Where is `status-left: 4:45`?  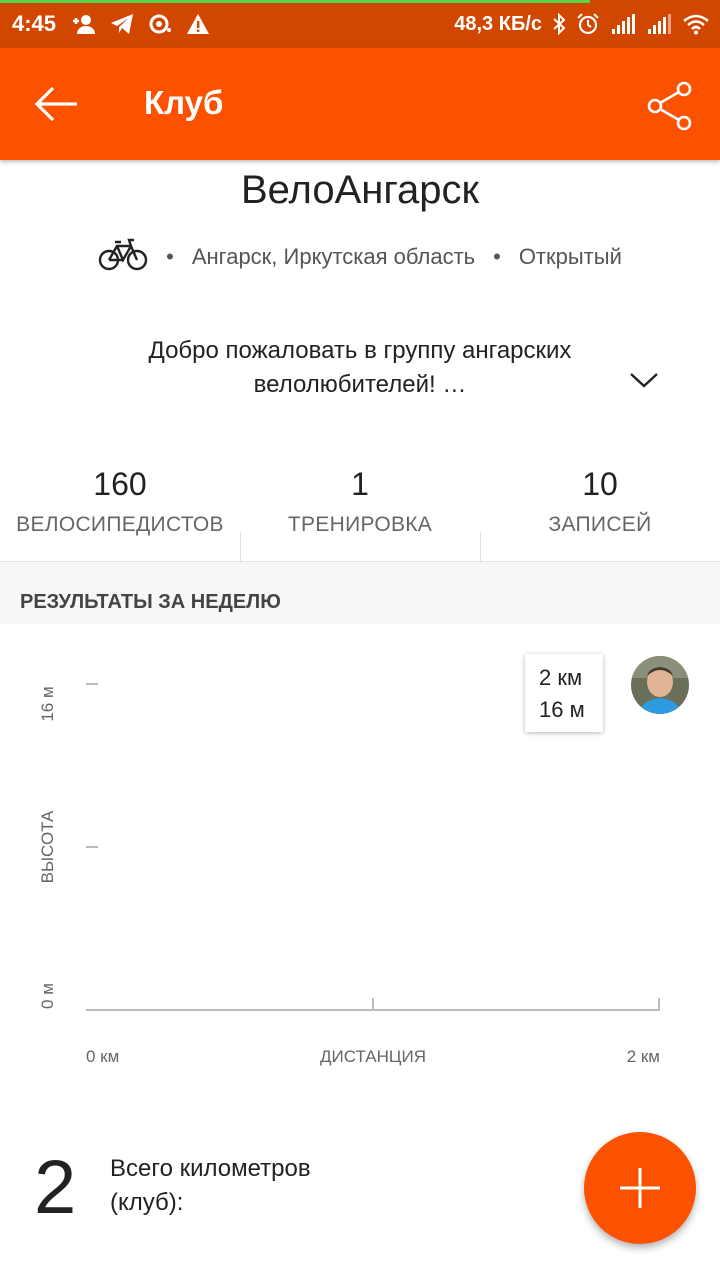
status-left: 4:45 is located at coordinates (111, 24).